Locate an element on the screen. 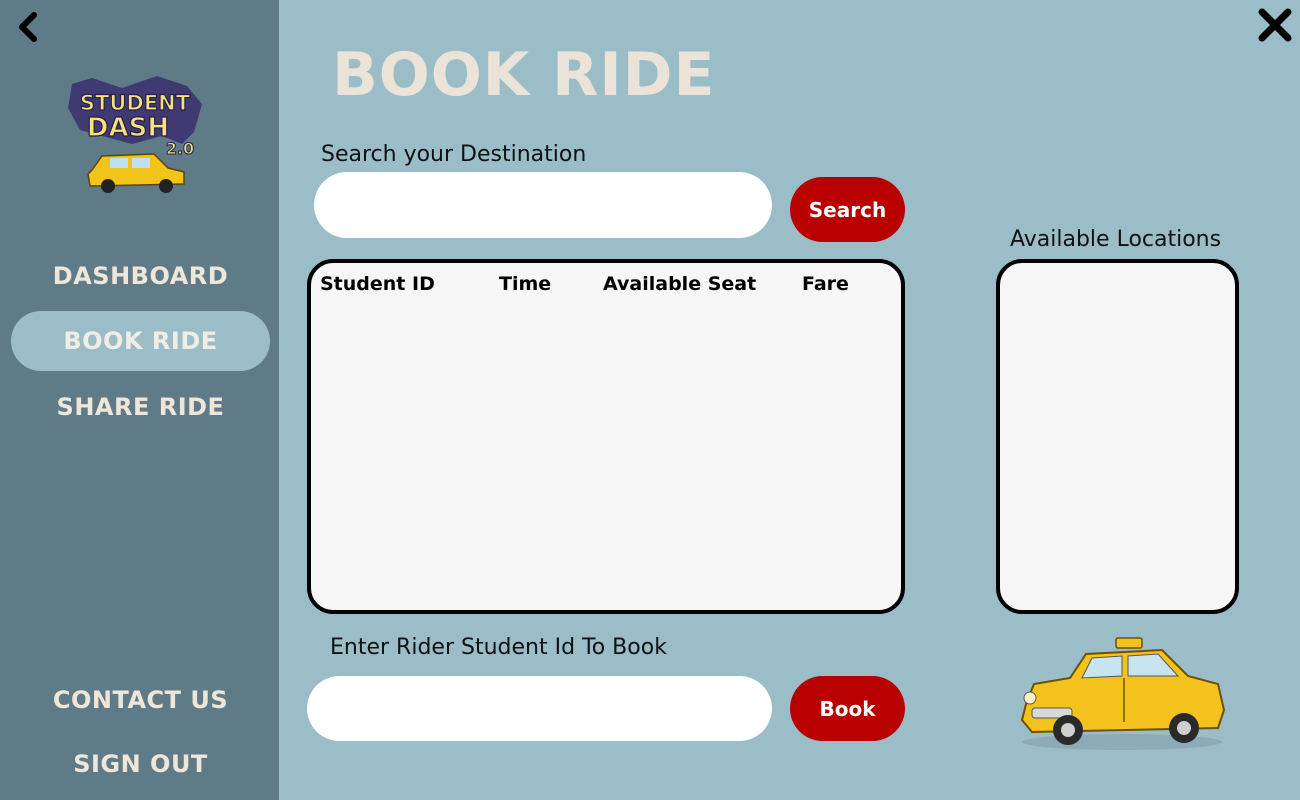  column-header-student-id: Student ID is located at coordinates (377, 284).